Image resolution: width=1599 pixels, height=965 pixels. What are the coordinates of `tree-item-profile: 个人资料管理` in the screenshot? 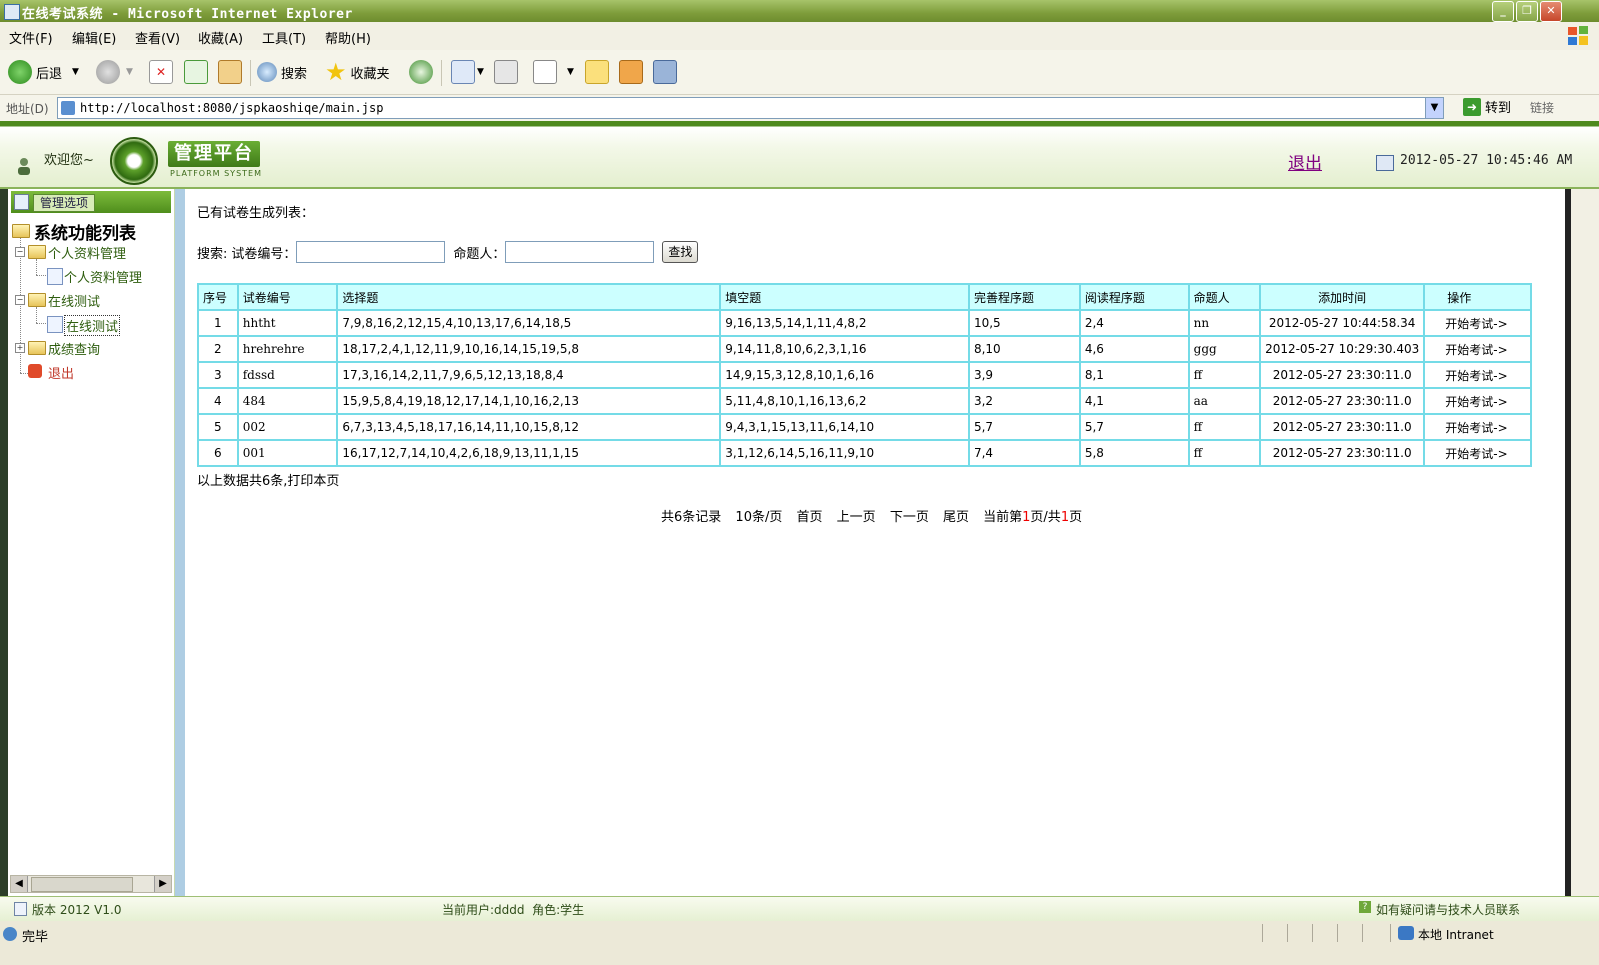 It's located at (87, 252).